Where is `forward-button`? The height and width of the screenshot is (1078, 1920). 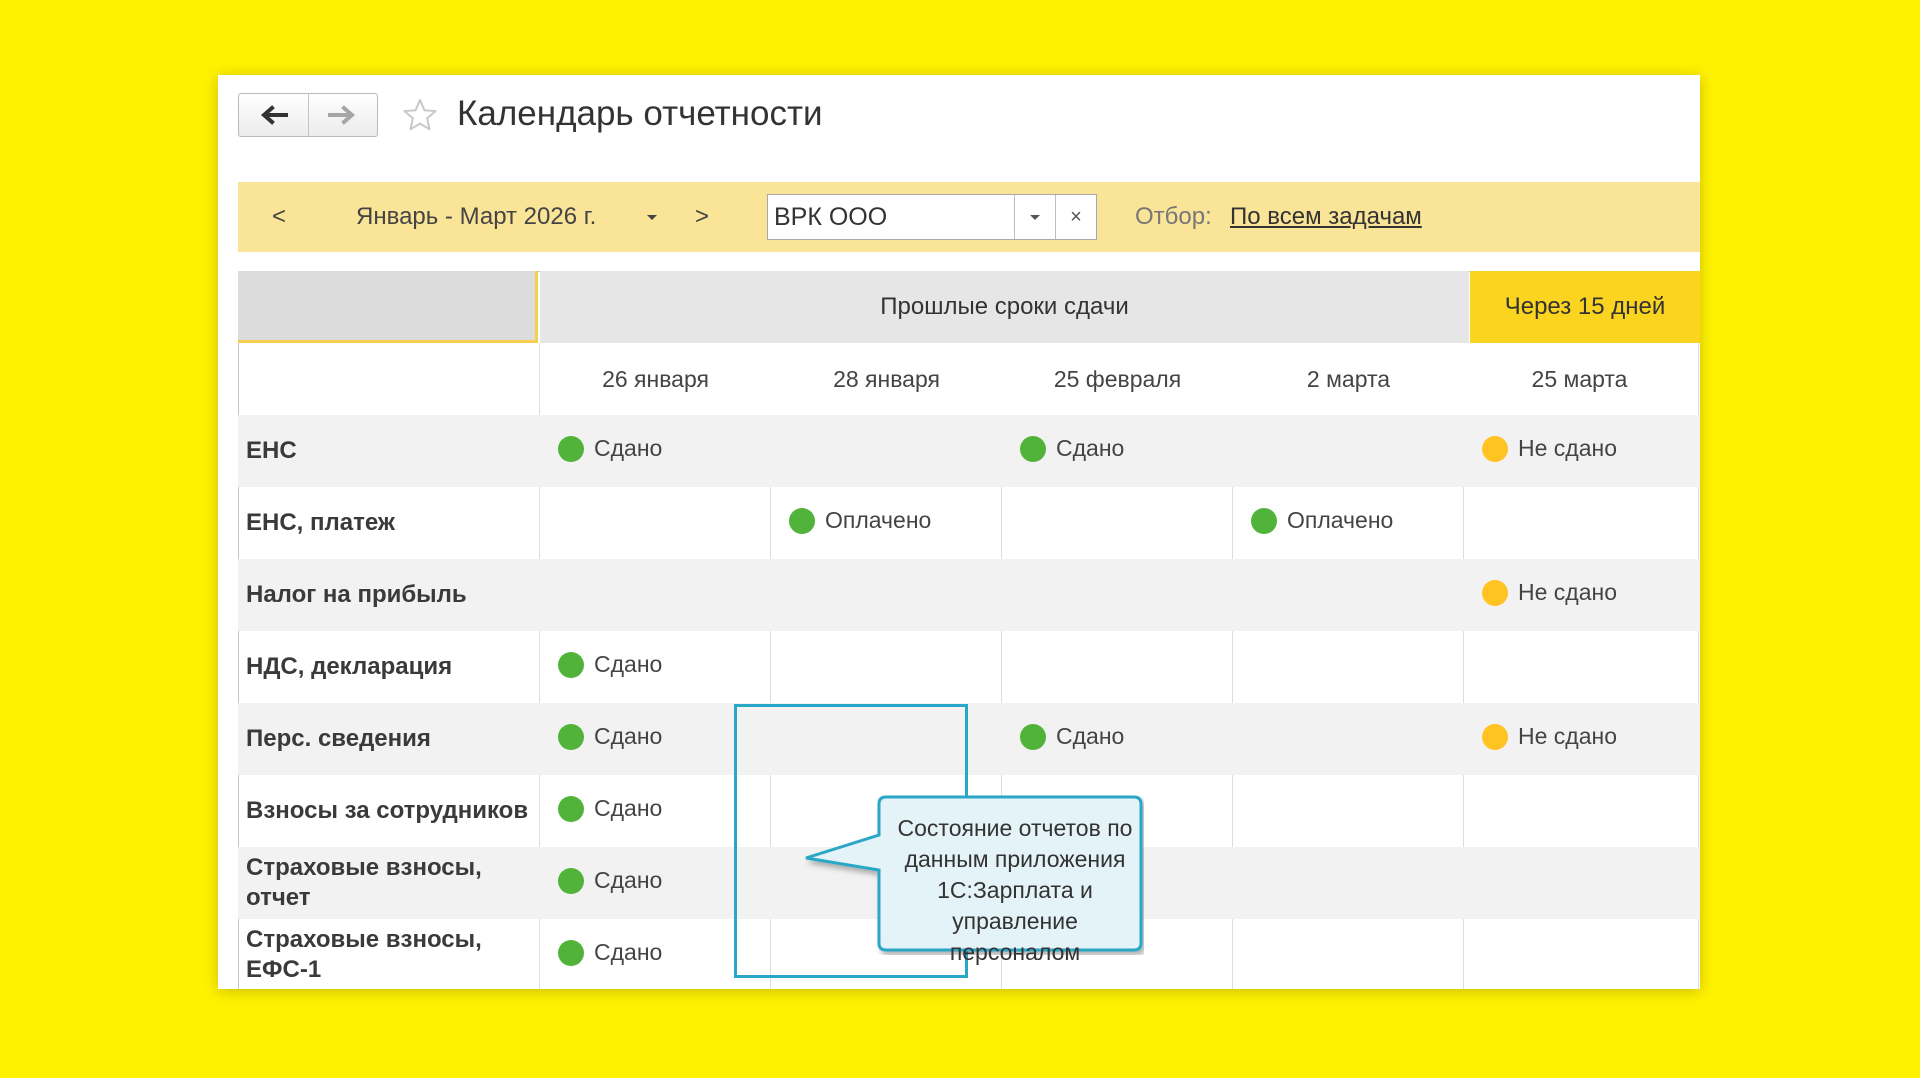 forward-button is located at coordinates (342, 115).